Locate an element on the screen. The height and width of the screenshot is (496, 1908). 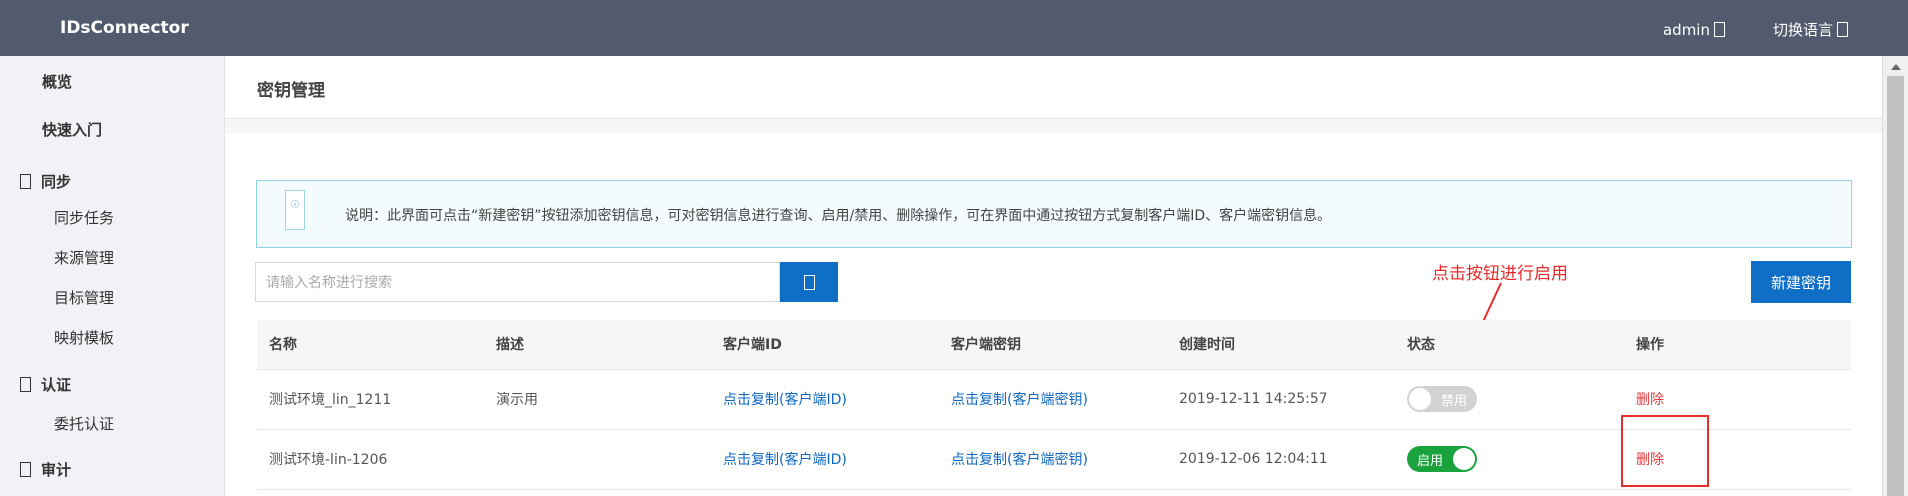
user-name: admin is located at coordinates (1686, 29).